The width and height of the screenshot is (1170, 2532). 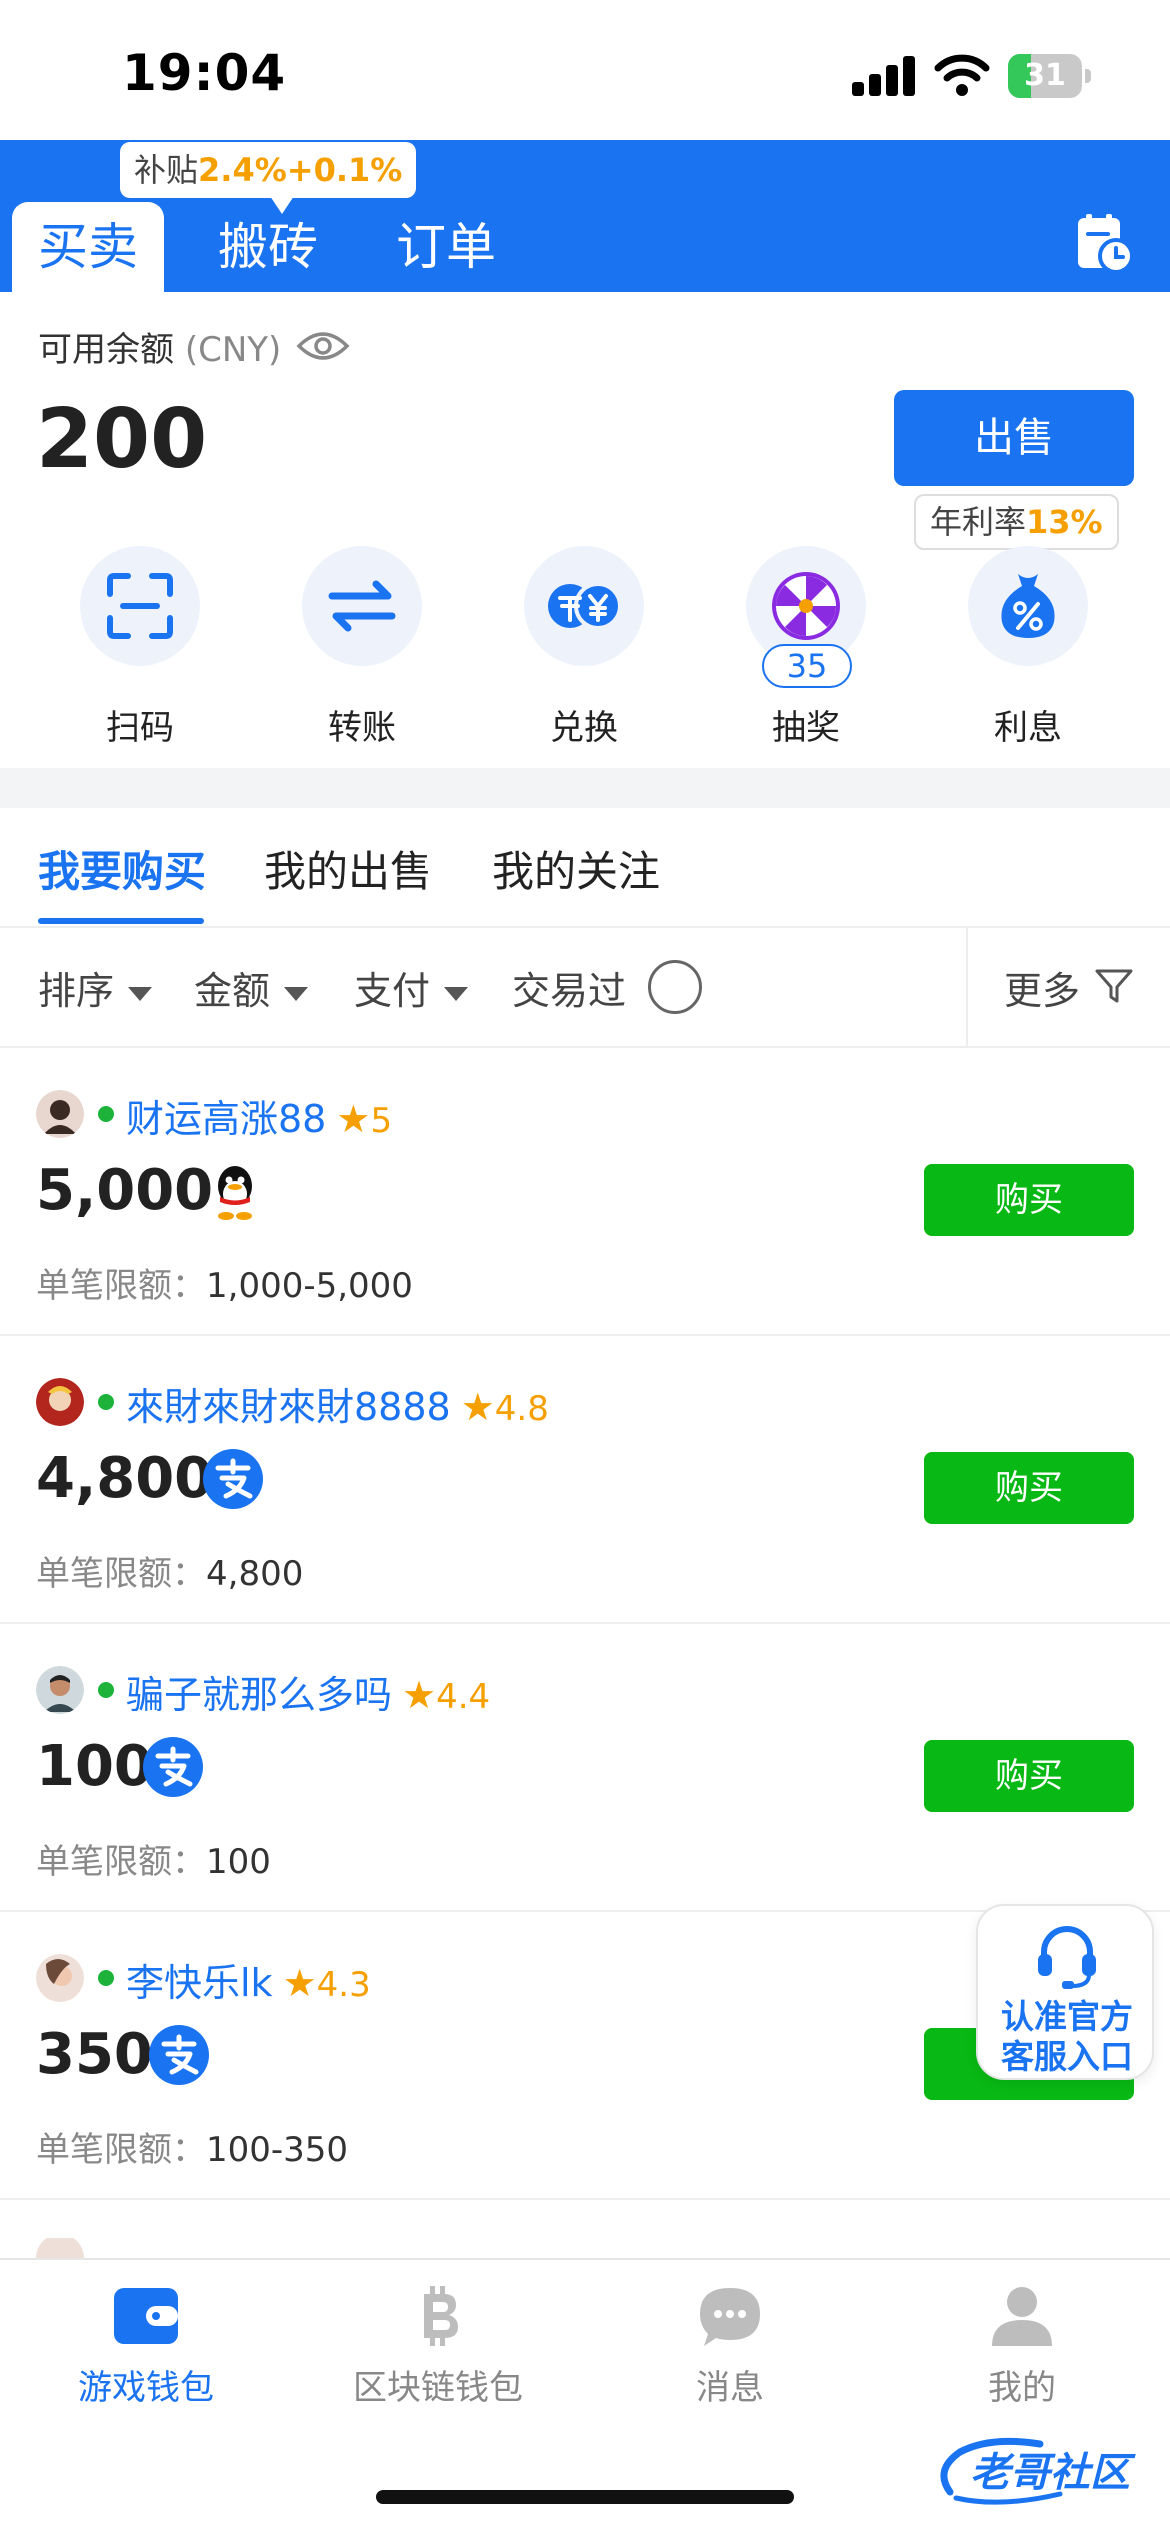 I want to click on section-gap, so click(x=585, y=788).